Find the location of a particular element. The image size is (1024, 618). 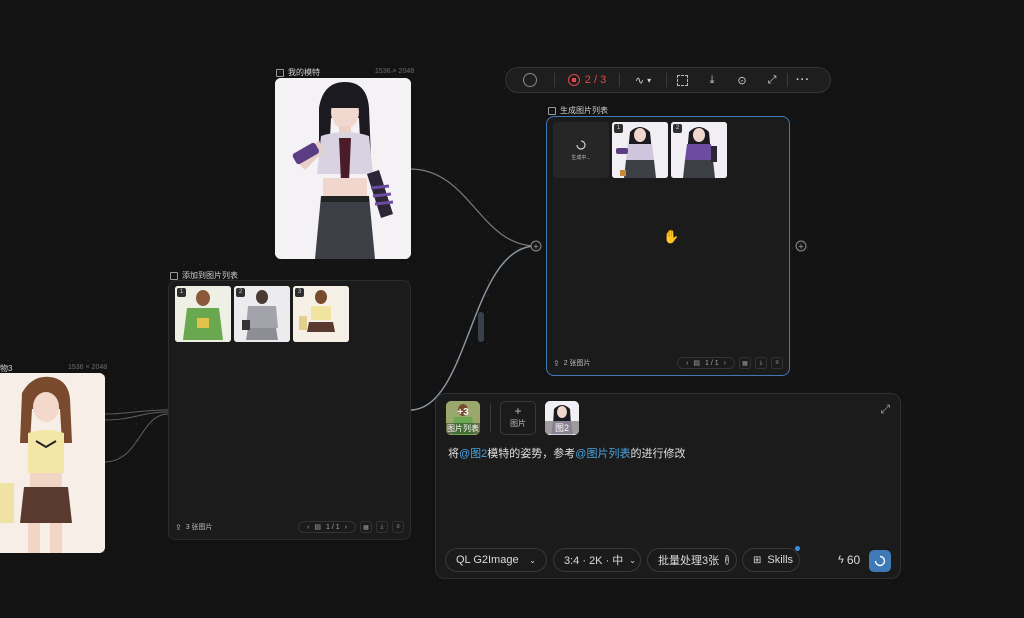

wire-left-b is located at coordinates (136, 416).